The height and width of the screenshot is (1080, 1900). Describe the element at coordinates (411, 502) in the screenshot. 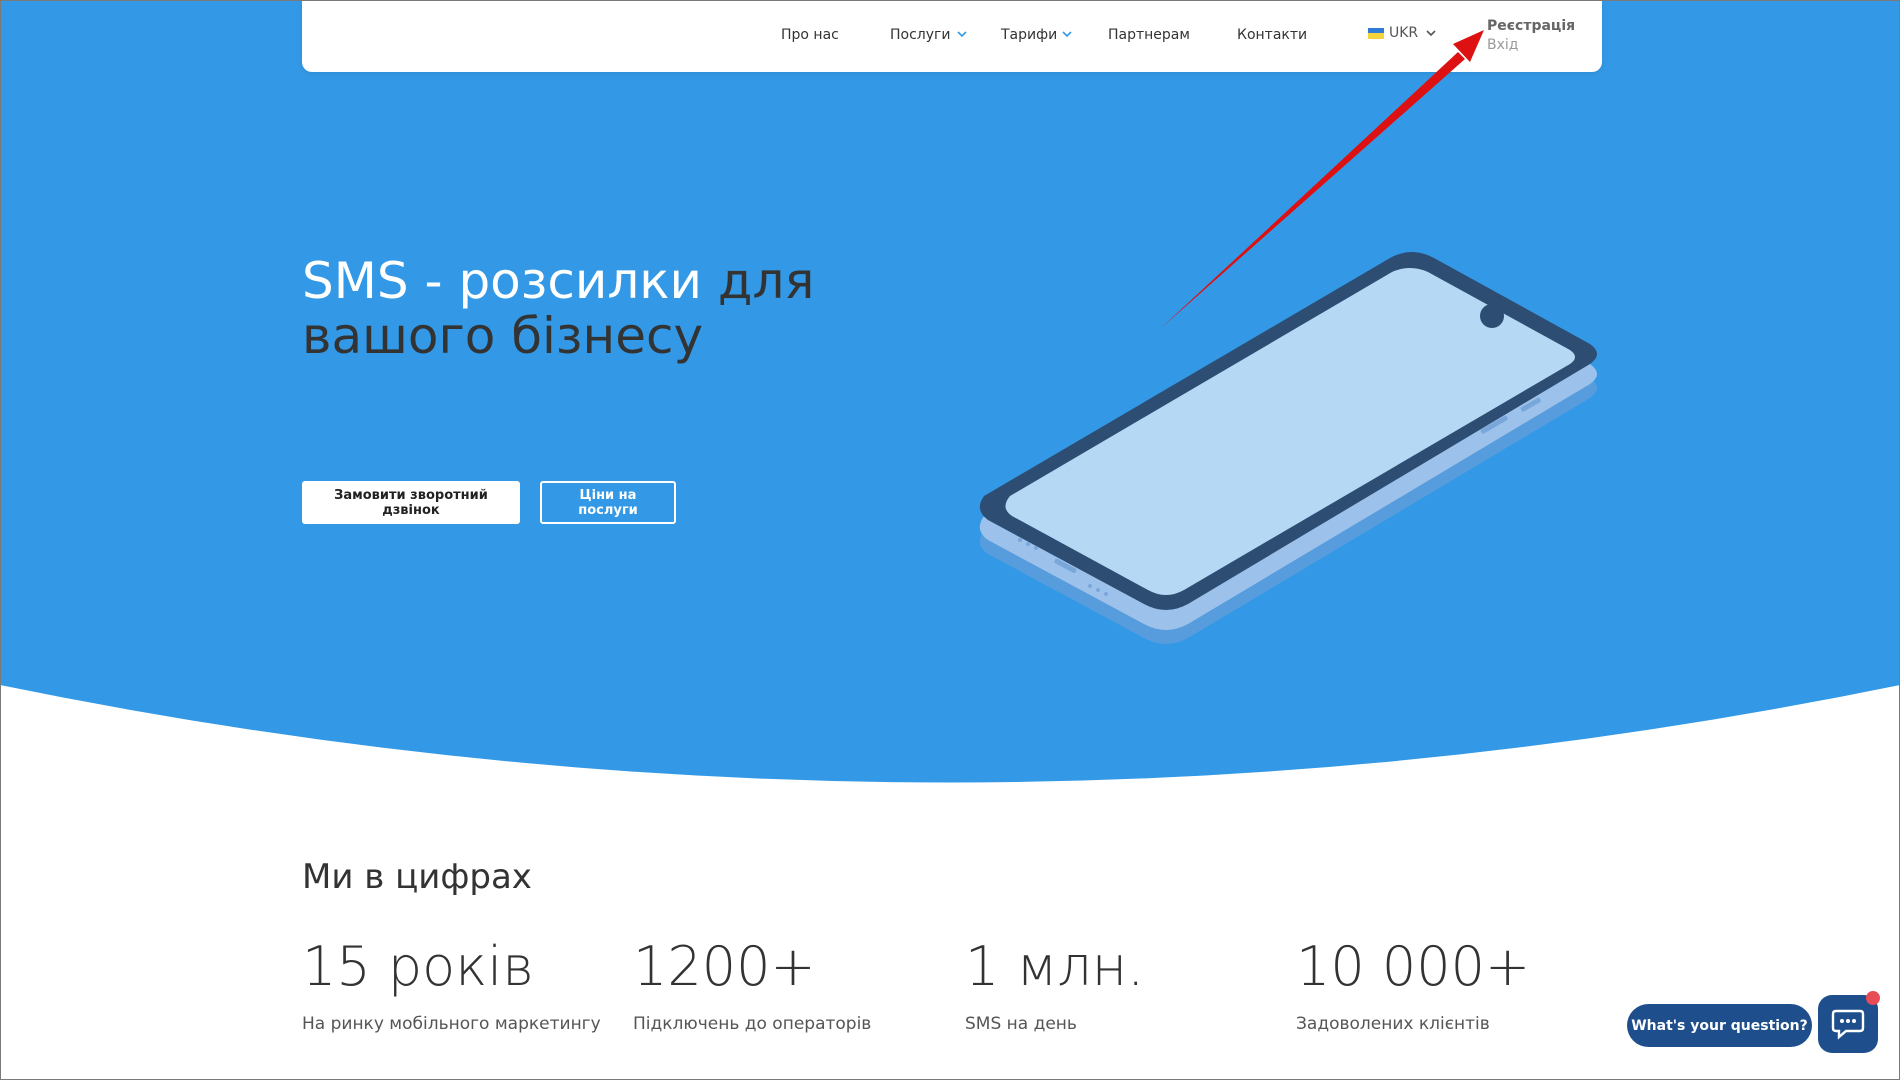

I see `order-callback-button: Замовити зворотний дзвінок` at that location.